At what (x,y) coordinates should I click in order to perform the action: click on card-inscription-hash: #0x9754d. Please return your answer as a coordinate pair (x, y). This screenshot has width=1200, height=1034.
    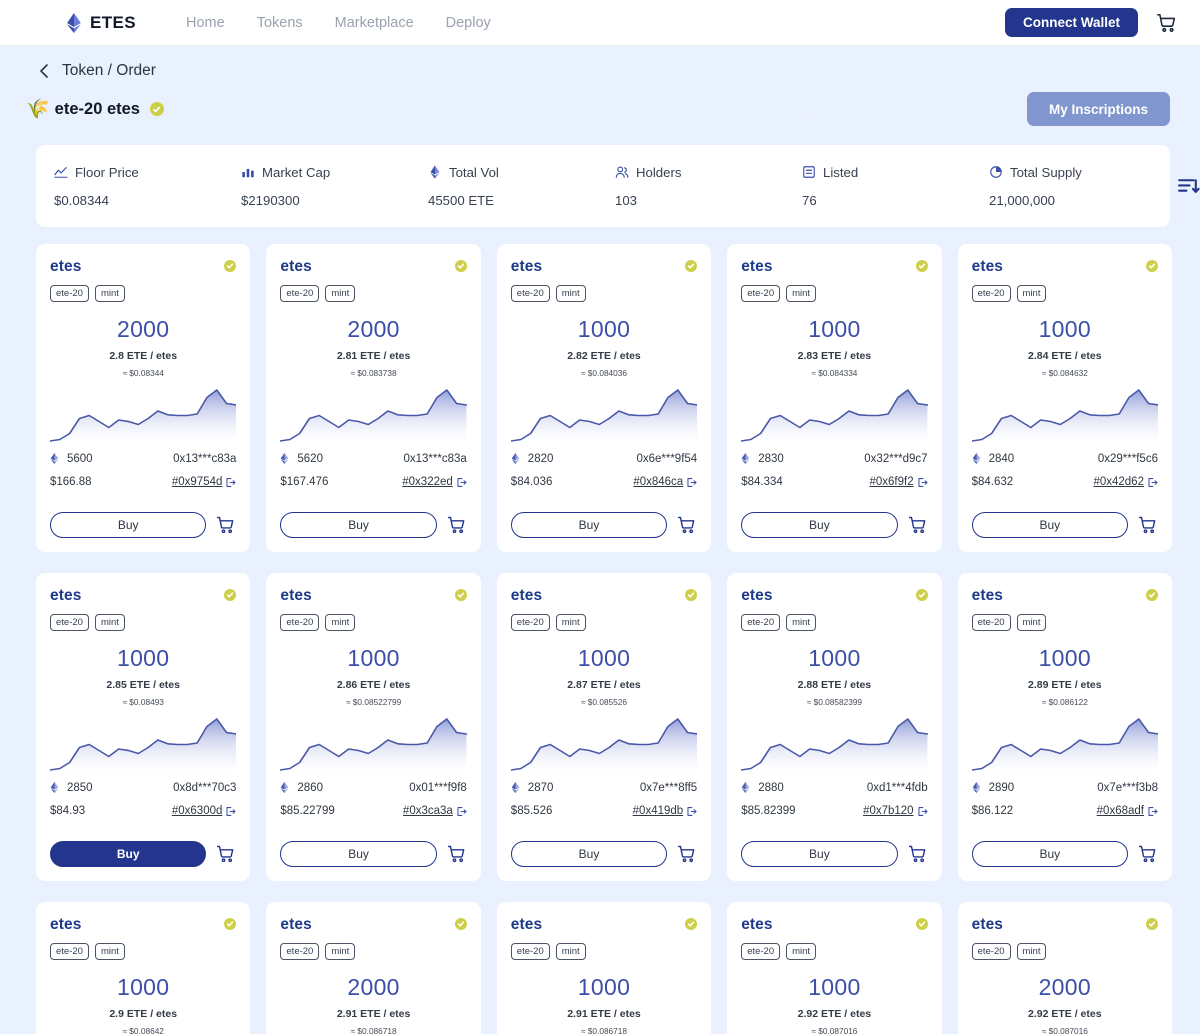
    Looking at the image, I should click on (197, 482).